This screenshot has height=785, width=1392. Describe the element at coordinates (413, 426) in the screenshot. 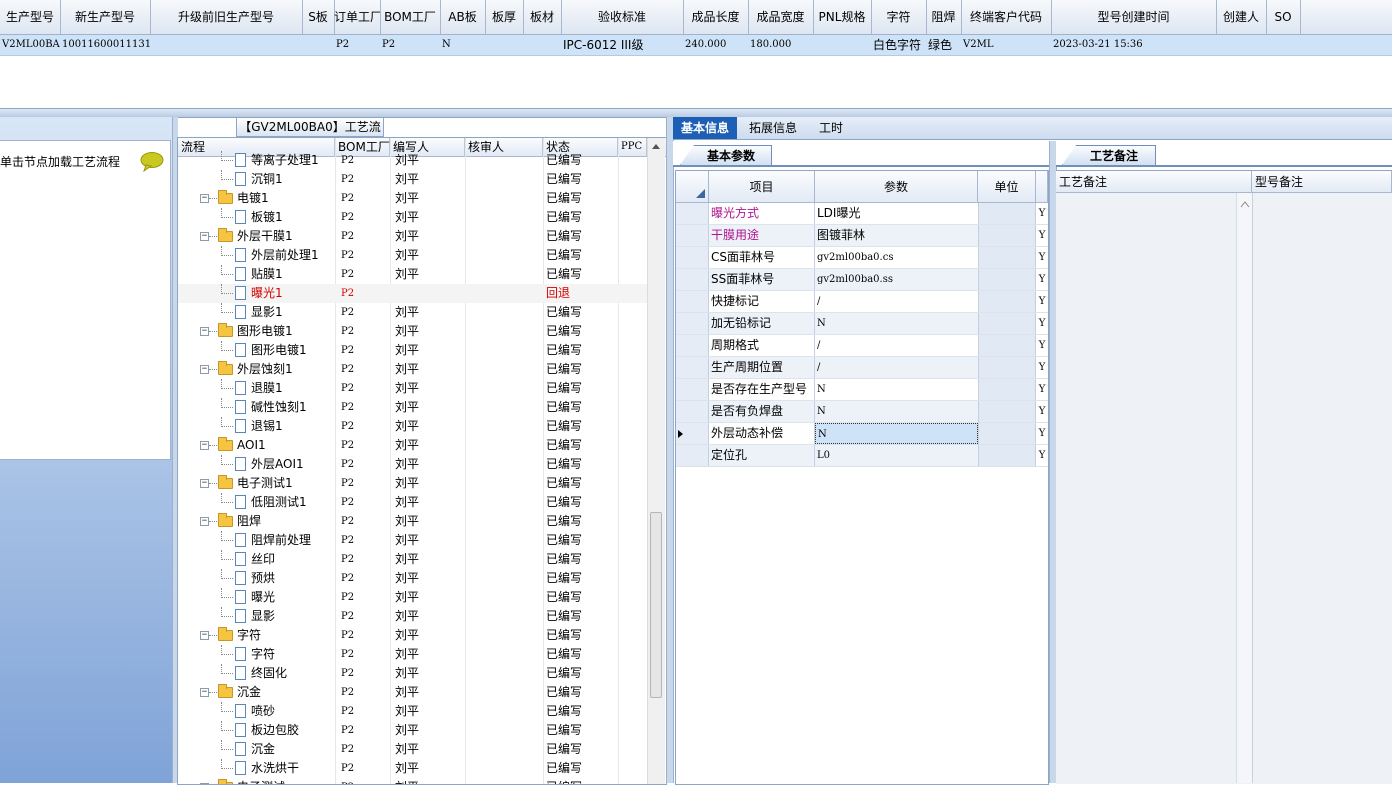

I see `tree-row: 退锡1 P2 刘平 已编写` at that location.